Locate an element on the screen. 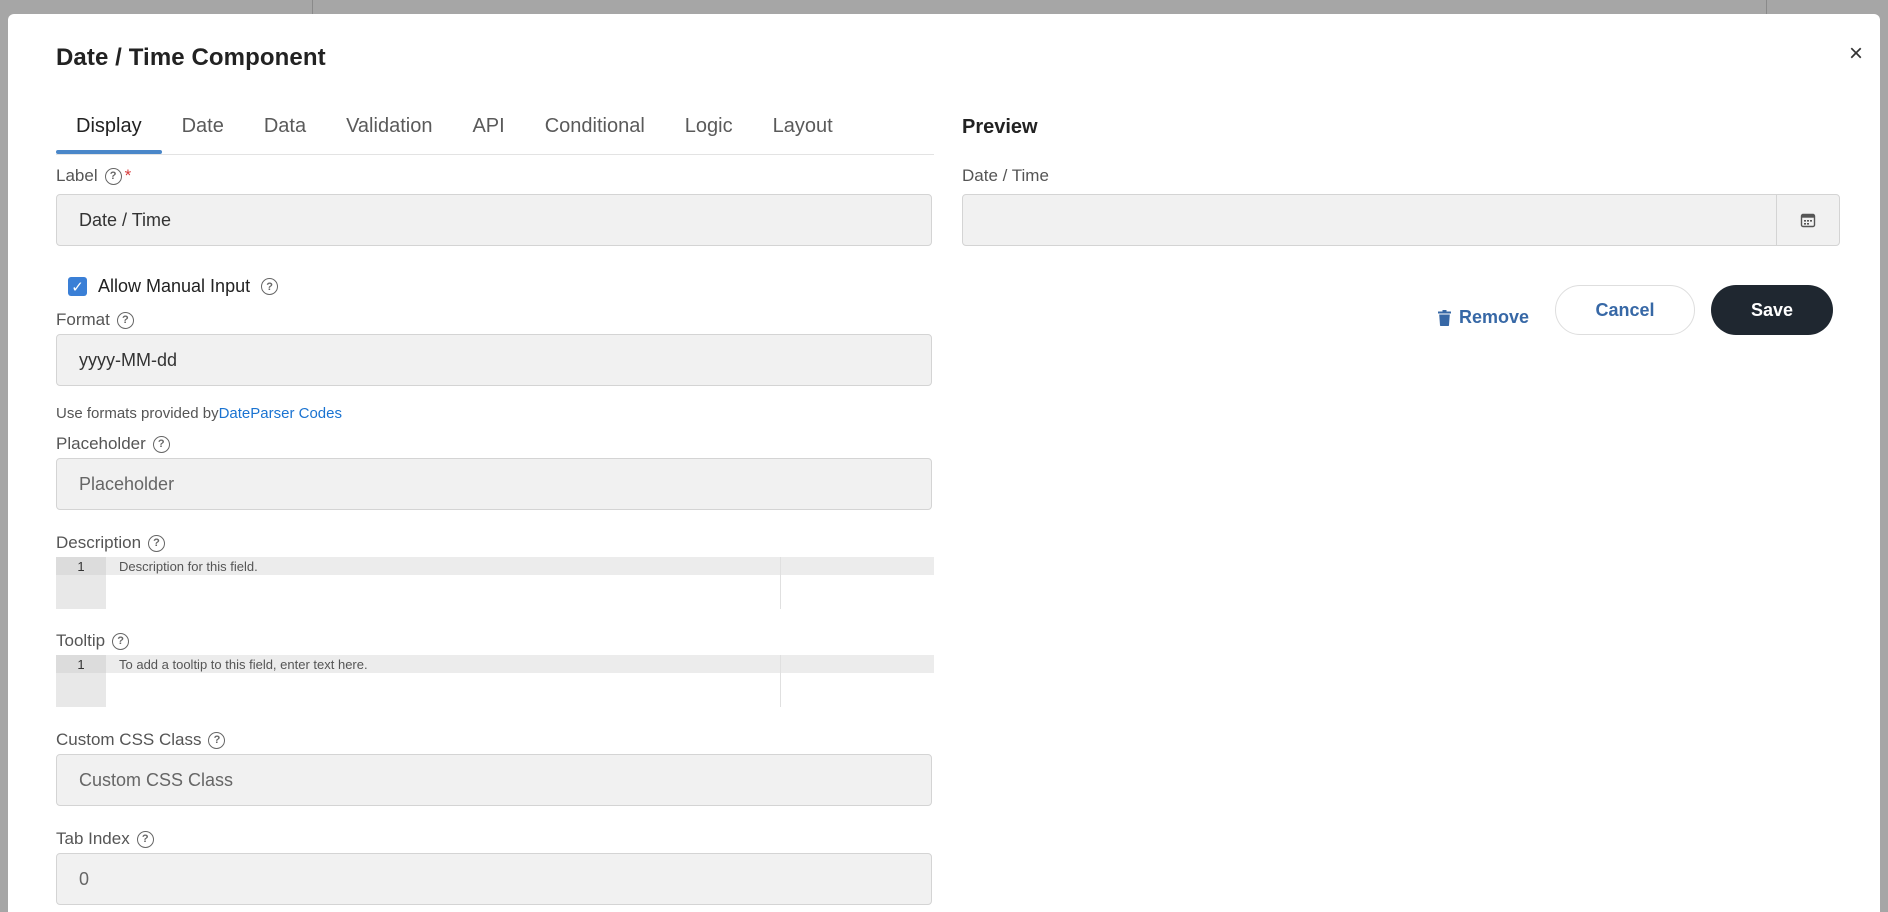  required-marker: * is located at coordinates (128, 175).